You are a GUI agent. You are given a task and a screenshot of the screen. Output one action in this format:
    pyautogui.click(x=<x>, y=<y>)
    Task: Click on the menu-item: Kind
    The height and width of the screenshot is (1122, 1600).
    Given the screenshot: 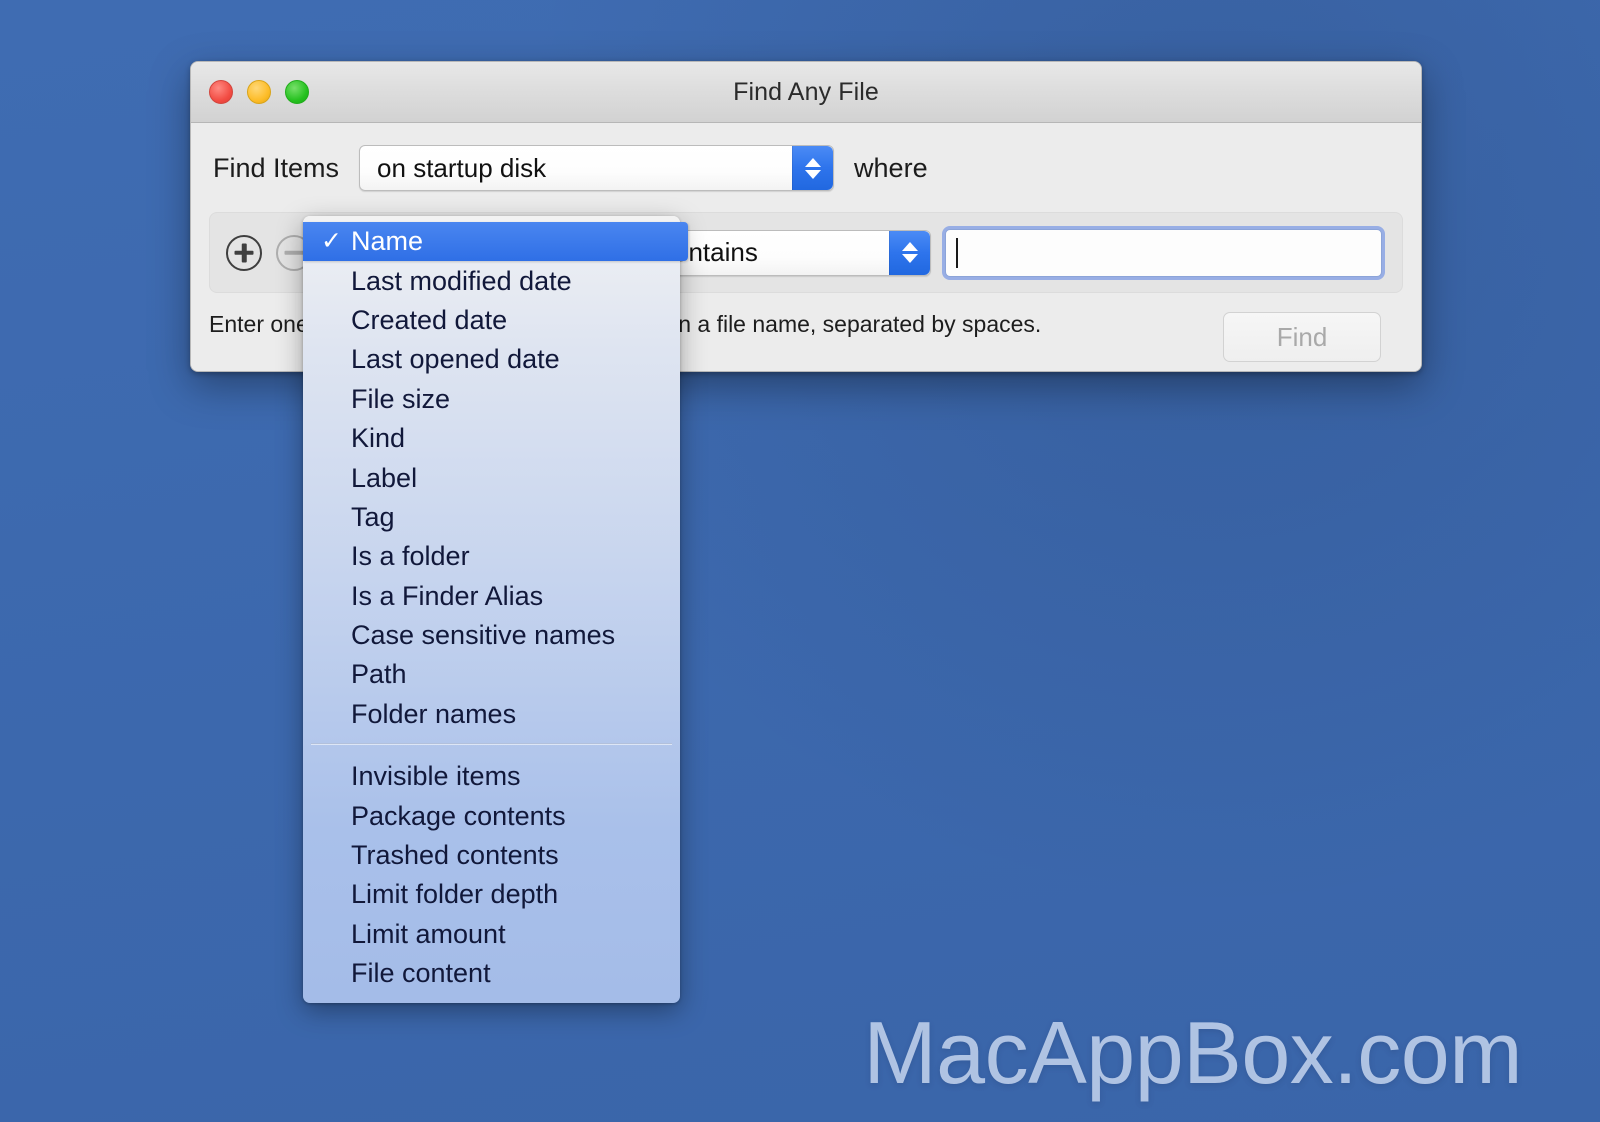 What is the action you would take?
    pyautogui.click(x=491, y=438)
    